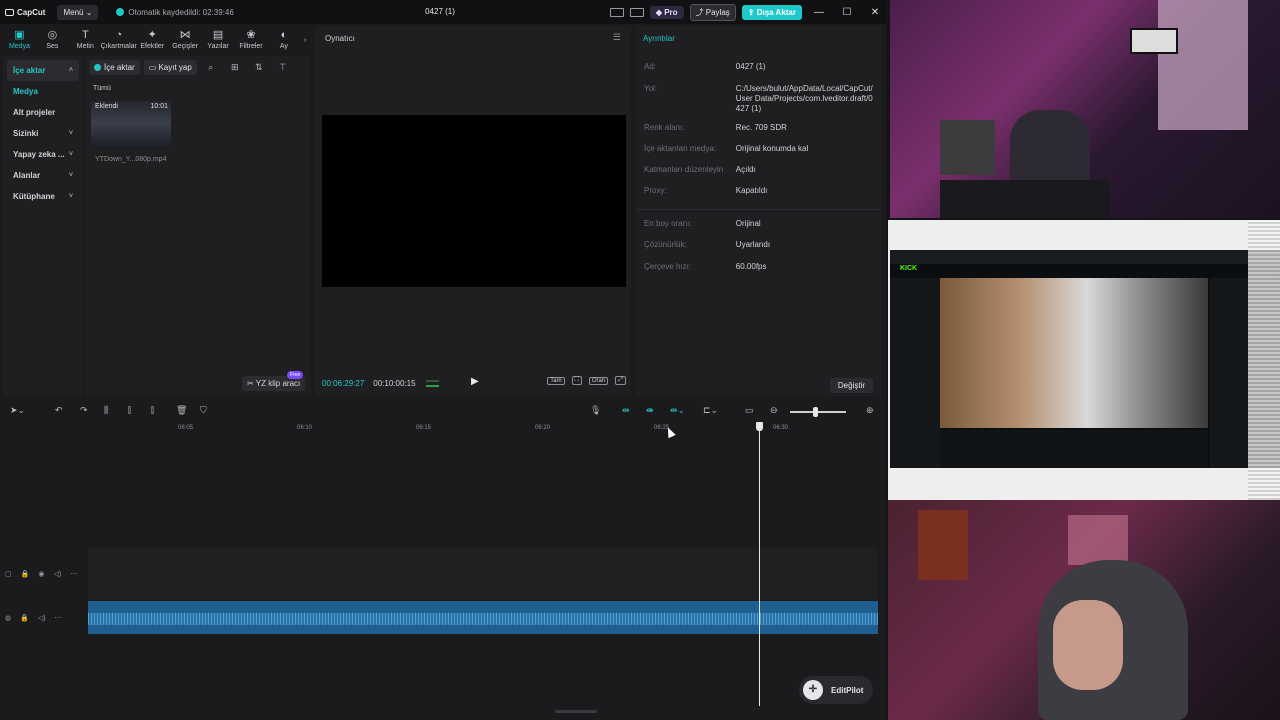 The width and height of the screenshot is (1280, 720). I want to click on text-icon: T, so click(85, 35).